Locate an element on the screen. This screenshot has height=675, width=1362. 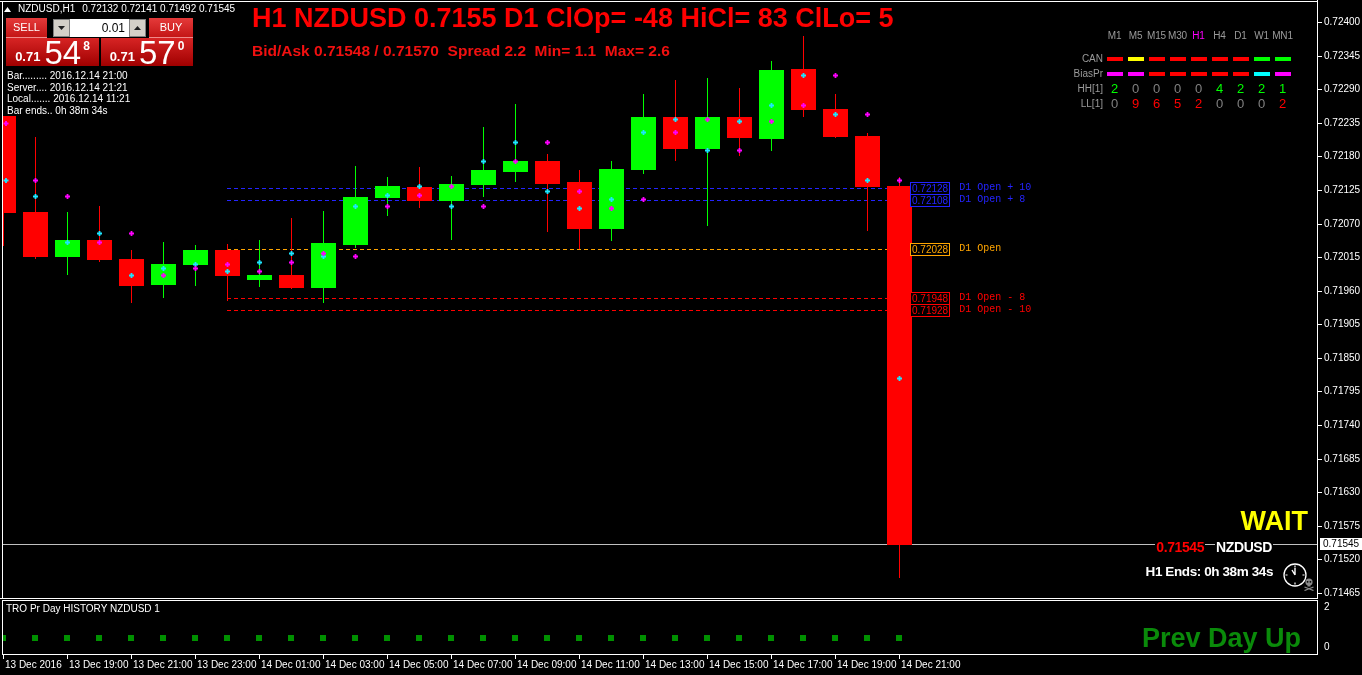
time-axis-label: 14 Dec 13:00 is located at coordinates (675, 665).